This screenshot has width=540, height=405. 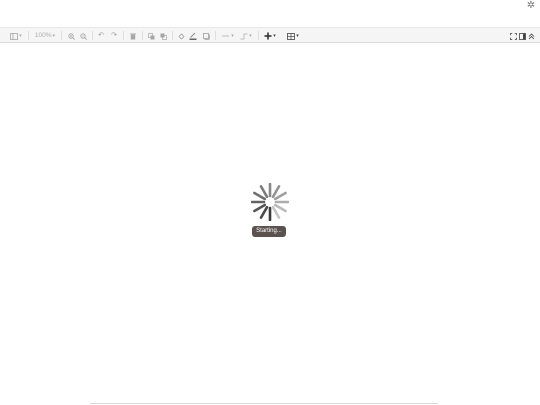 I want to click on gear-icon: ✲, so click(x=531, y=6).